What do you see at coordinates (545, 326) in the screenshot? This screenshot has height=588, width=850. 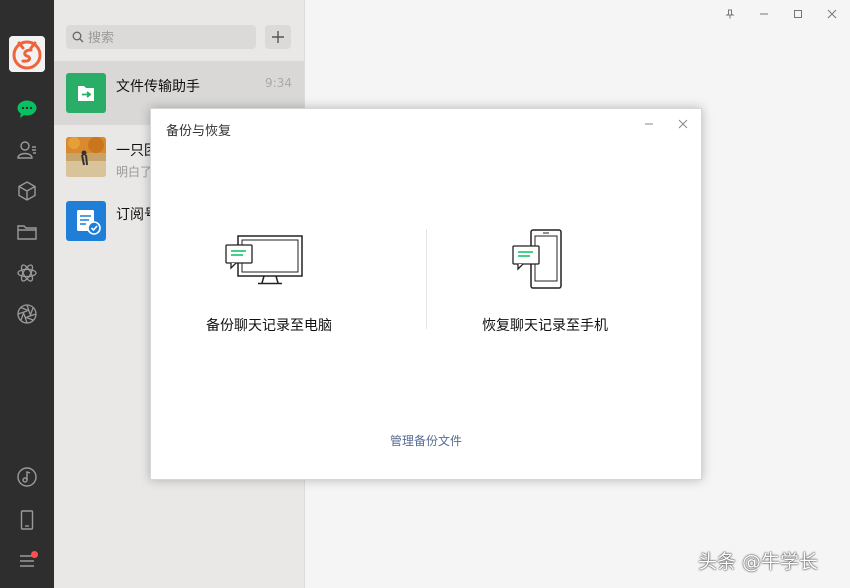 I see `restore-label: 恢复聊天记录至手机` at bounding box center [545, 326].